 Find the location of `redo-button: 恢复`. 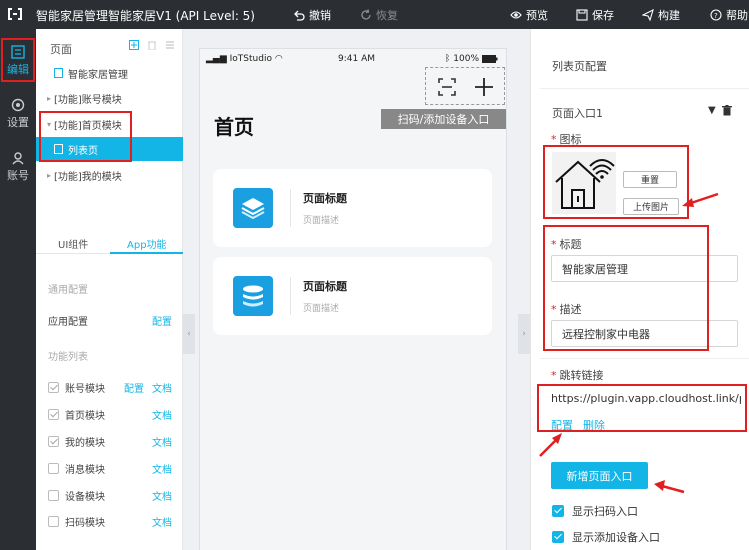

redo-button: 恢复 is located at coordinates (379, 15).